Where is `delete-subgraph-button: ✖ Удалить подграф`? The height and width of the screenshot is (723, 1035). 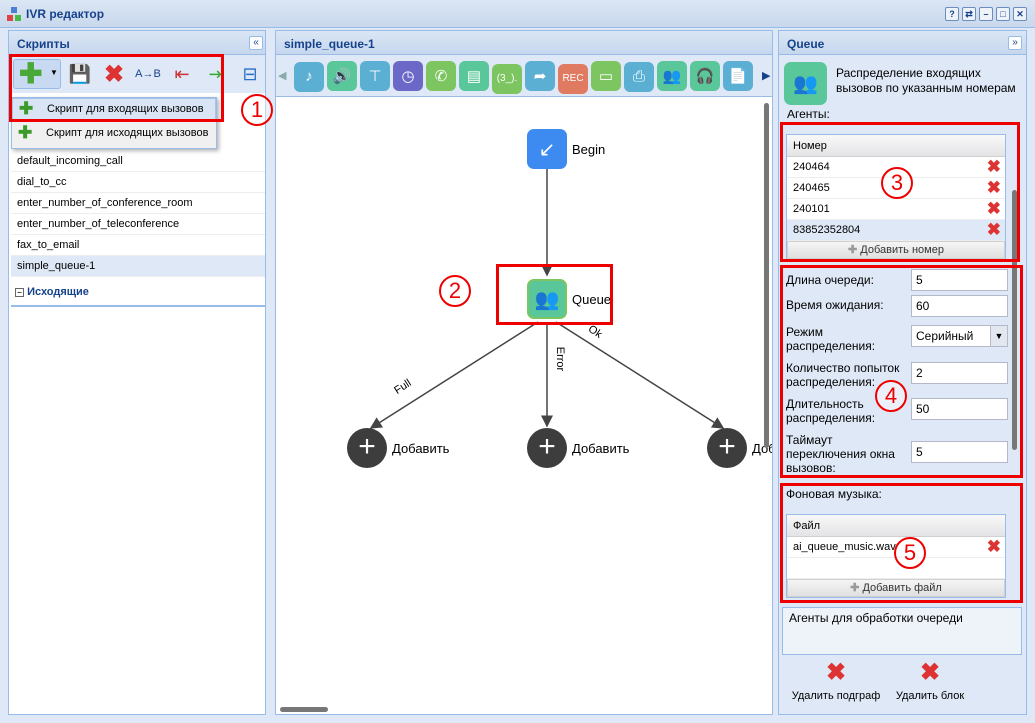 delete-subgraph-button: ✖ Удалить подграф is located at coordinates (836, 681).